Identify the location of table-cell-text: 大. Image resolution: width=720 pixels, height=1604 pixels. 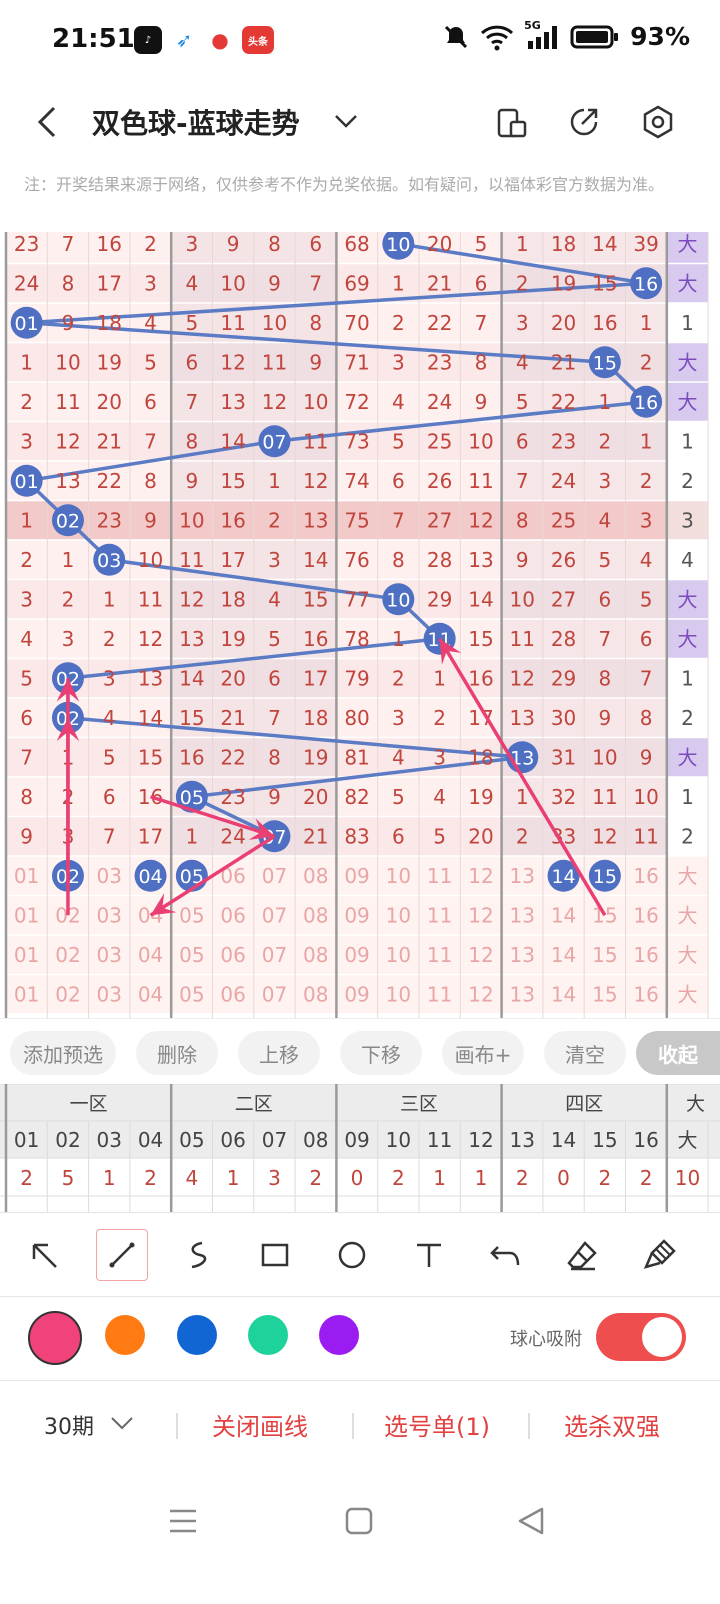
(687, 757).